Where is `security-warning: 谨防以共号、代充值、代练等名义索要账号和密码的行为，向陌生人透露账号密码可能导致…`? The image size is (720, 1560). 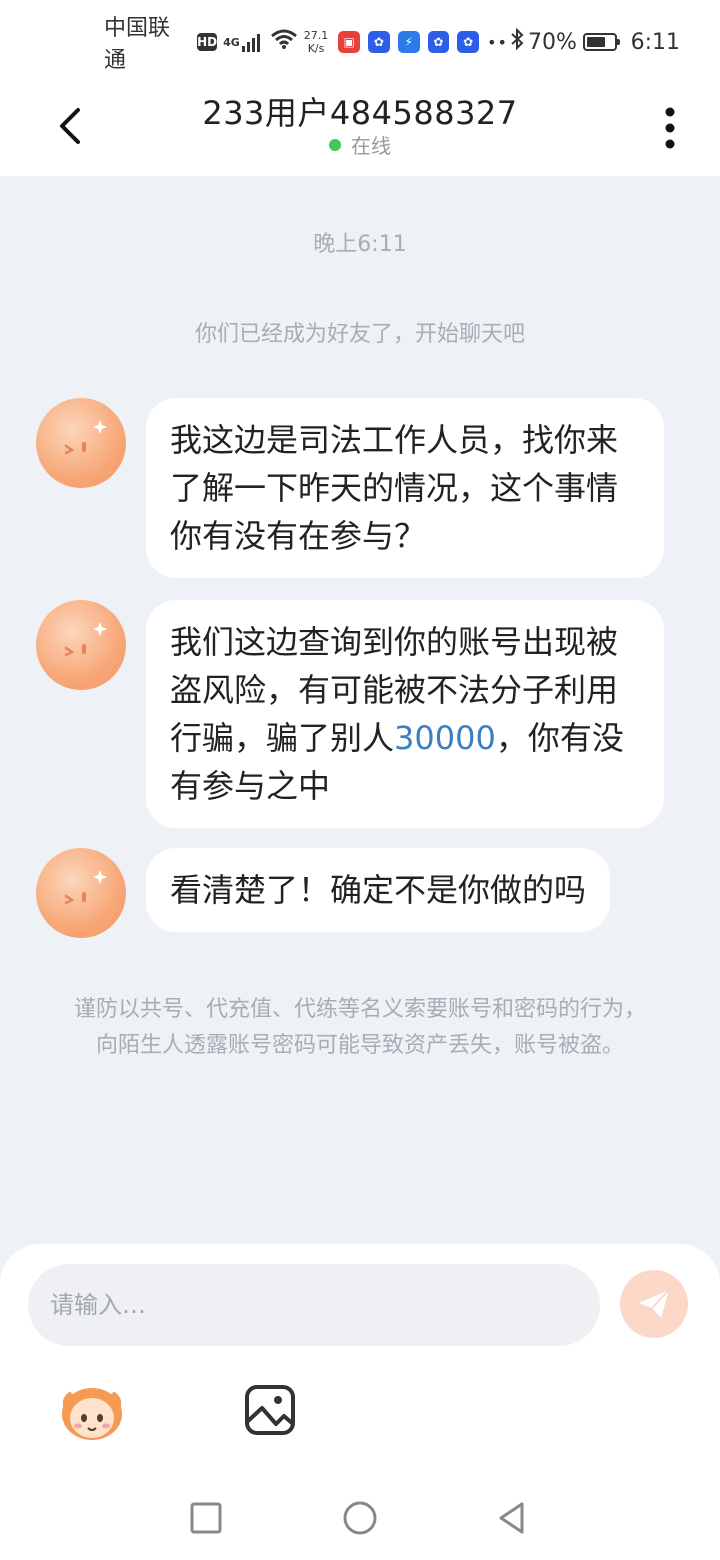 security-warning: 谨防以共号、代充值、代练等名义索要账号和密码的行为，向陌生人透露账号密码可能导致… is located at coordinates (359, 1027).